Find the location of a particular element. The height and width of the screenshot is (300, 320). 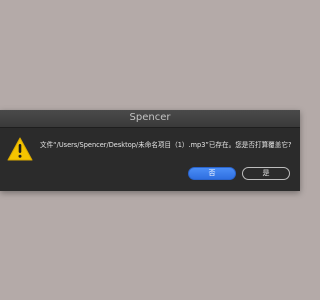

dialog-titlebar: Spencer is located at coordinates (150, 119).